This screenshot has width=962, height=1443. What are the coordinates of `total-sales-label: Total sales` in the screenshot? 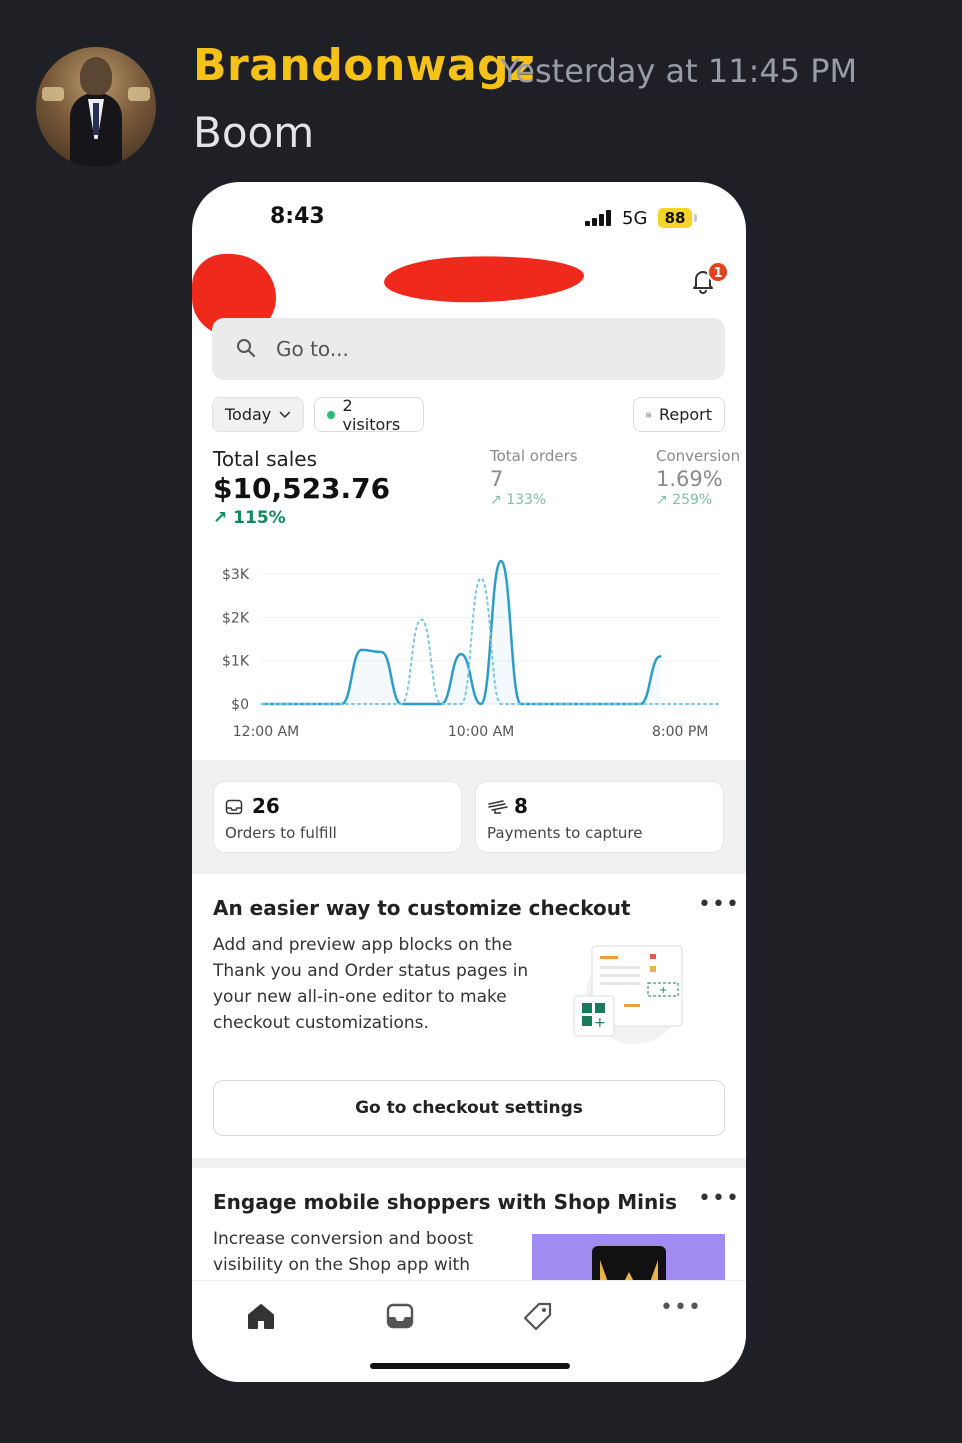 It's located at (265, 459).